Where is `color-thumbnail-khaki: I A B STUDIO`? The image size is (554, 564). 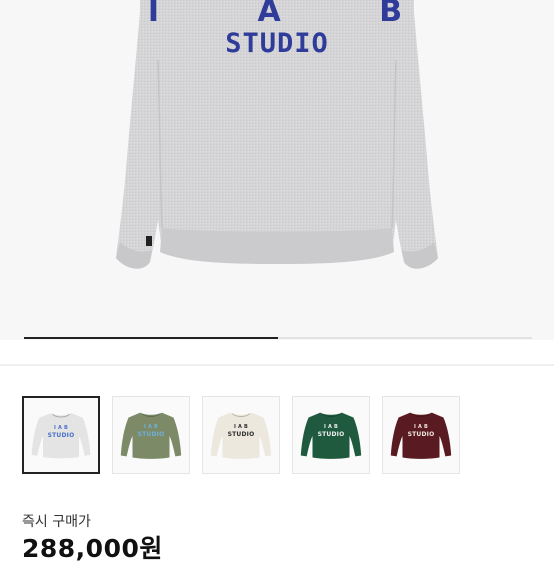
color-thumbnail-khaki: I A B STUDIO is located at coordinates (151, 435).